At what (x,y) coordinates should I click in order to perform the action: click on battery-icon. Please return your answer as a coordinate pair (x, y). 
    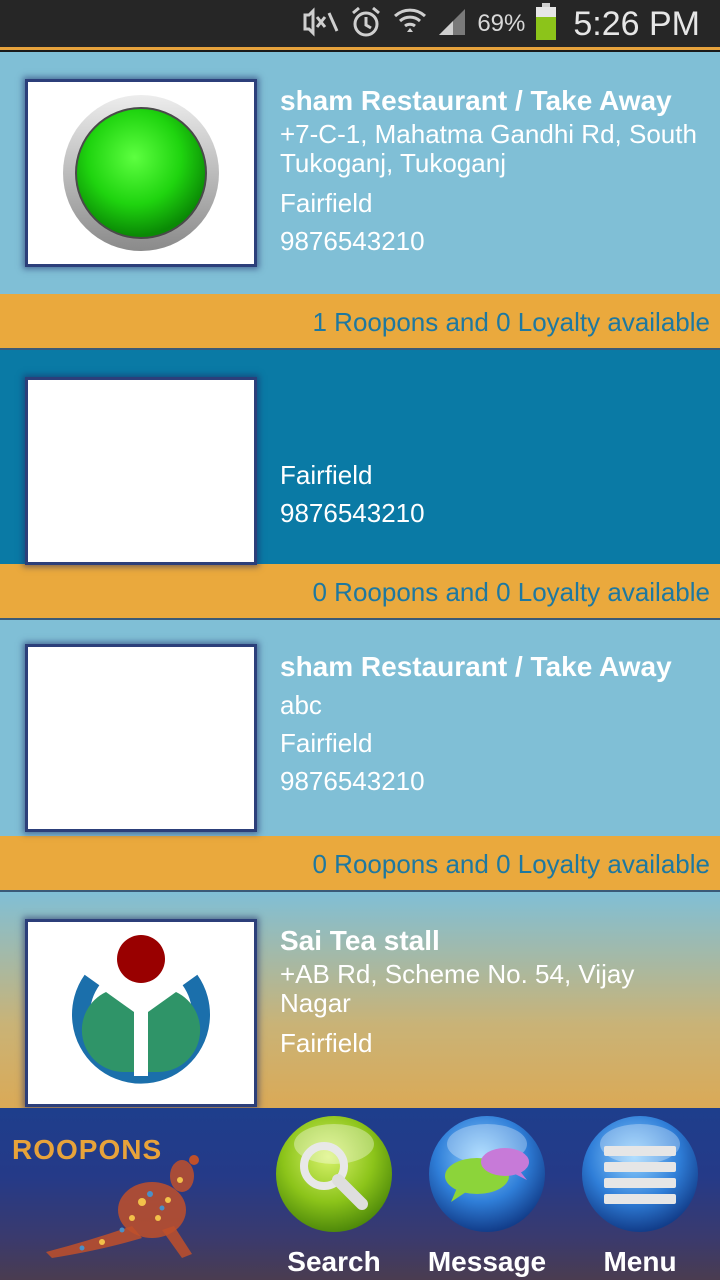
    Looking at the image, I should click on (546, 24).